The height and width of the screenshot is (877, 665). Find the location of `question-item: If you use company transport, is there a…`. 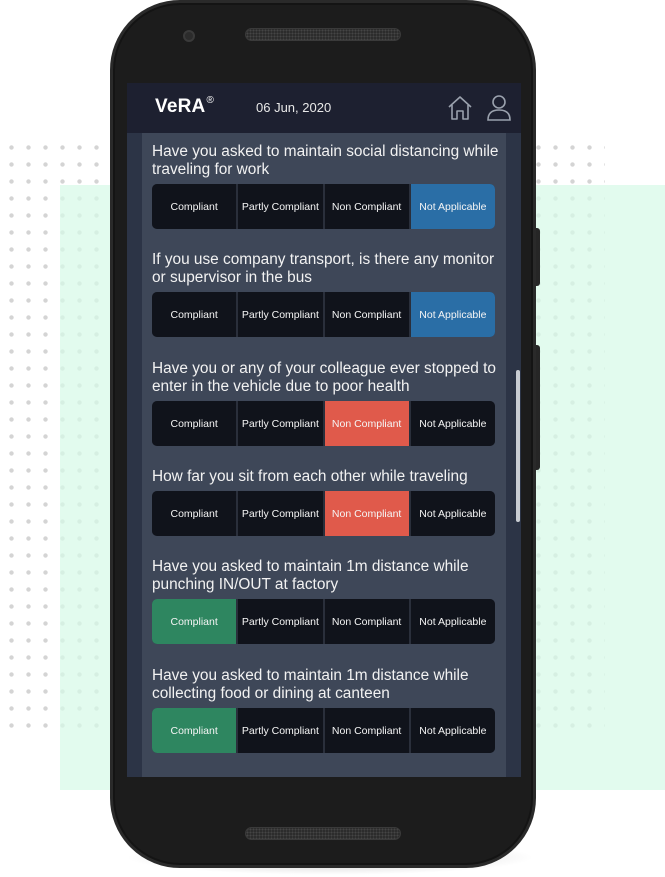

question-item: If you use company transport, is there a… is located at coordinates (326, 294).